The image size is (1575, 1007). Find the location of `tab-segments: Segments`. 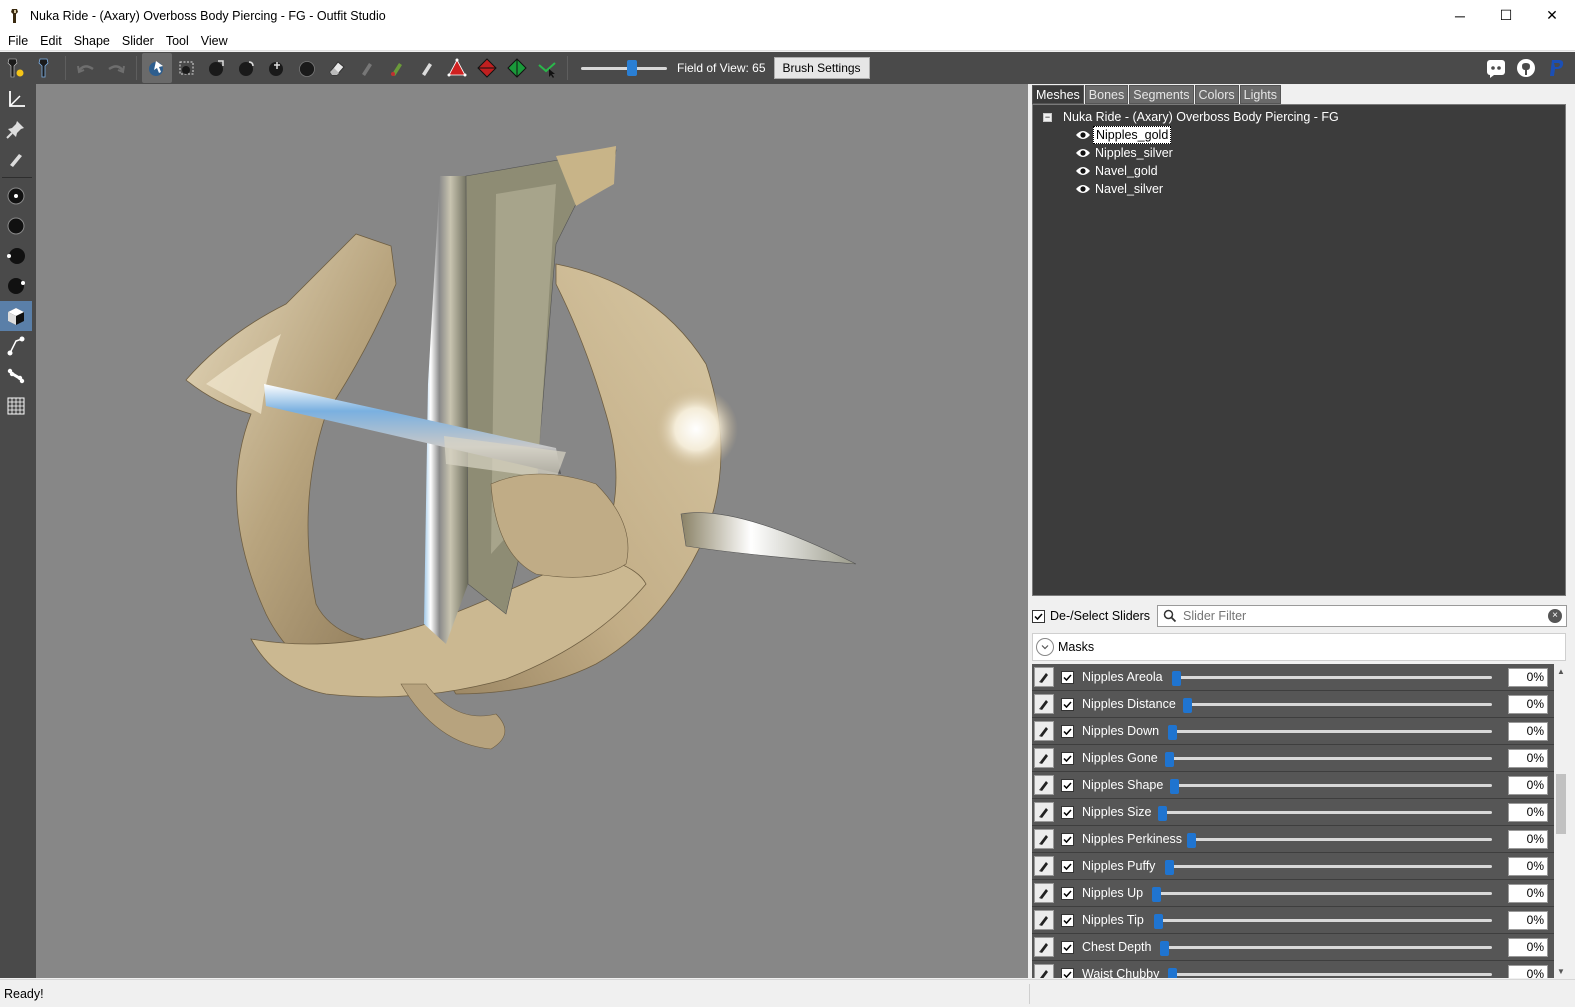

tab-segments: Segments is located at coordinates (1161, 94).